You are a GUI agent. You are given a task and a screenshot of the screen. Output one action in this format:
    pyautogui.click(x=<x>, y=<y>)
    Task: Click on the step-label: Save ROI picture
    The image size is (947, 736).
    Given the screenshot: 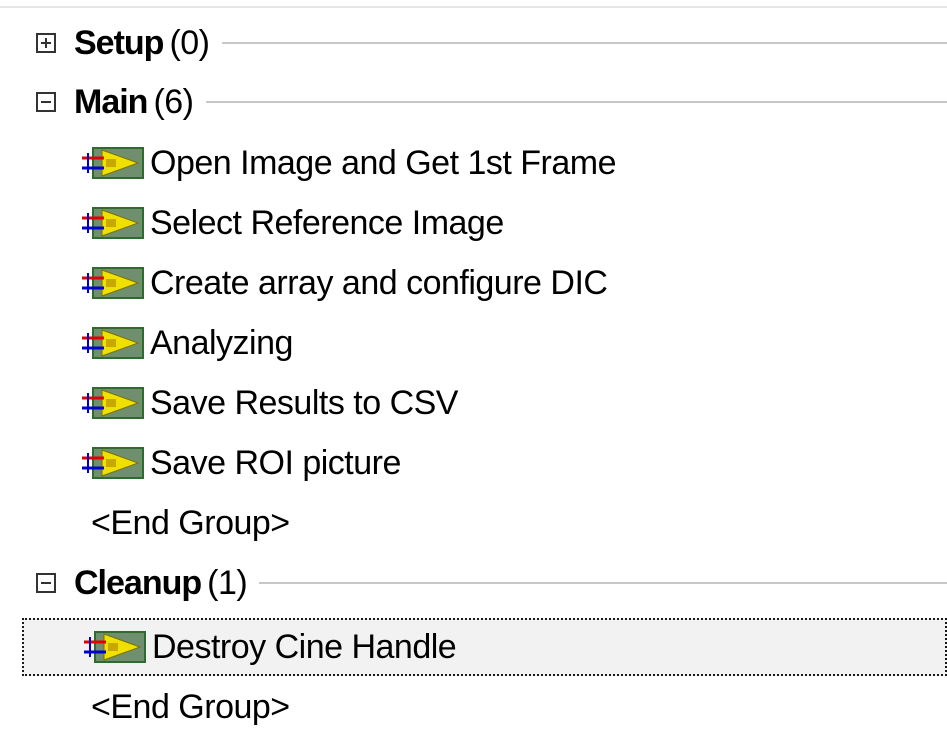 What is the action you would take?
    pyautogui.click(x=275, y=463)
    